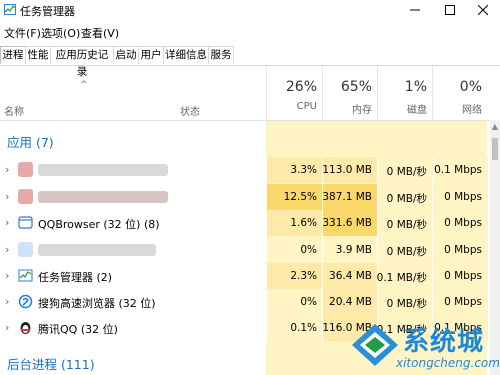 The width and height of the screenshot is (500, 375). I want to click on watermark-name: 系统城, so click(444, 342).